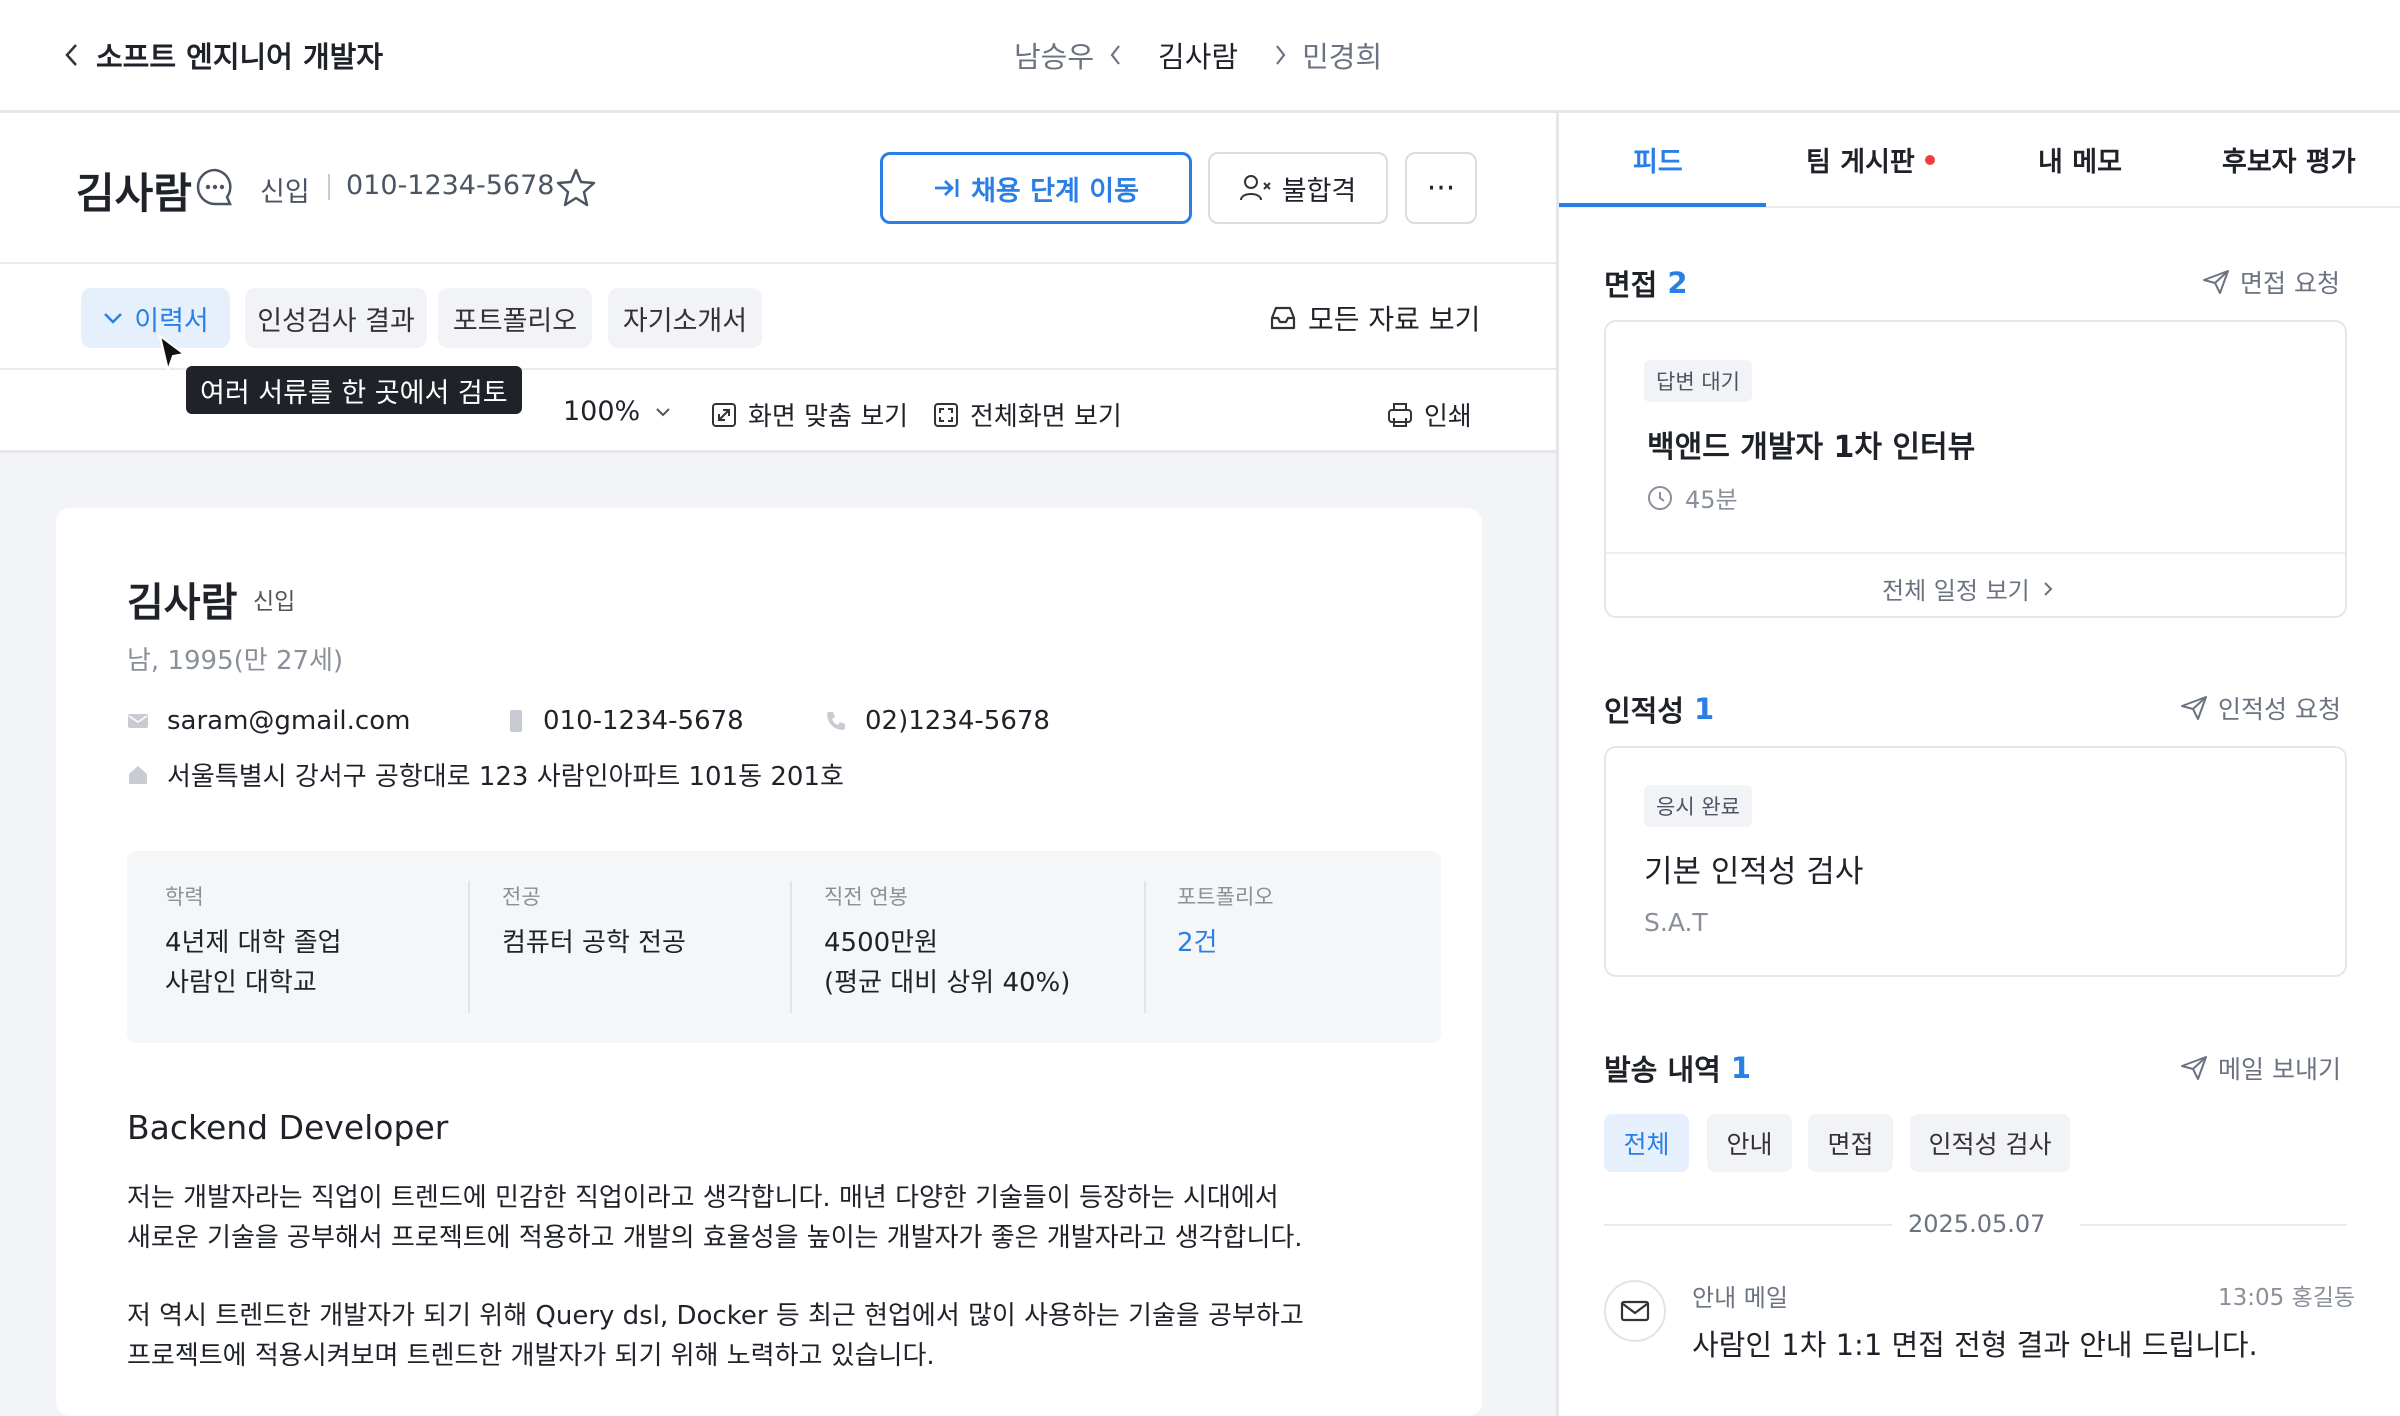 The height and width of the screenshot is (1416, 2400). I want to click on filter-chip-guide: 안내, so click(1749, 1143).